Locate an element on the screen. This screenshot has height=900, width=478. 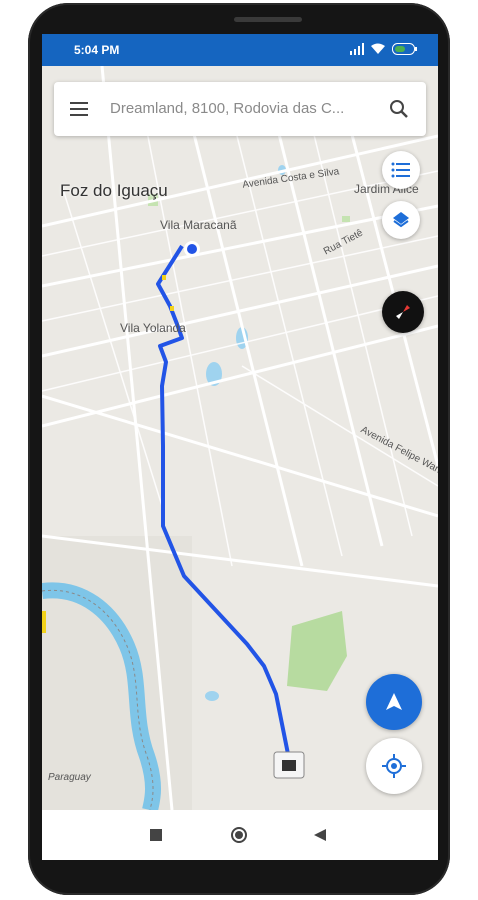
navigate-button is located at coordinates (394, 702).